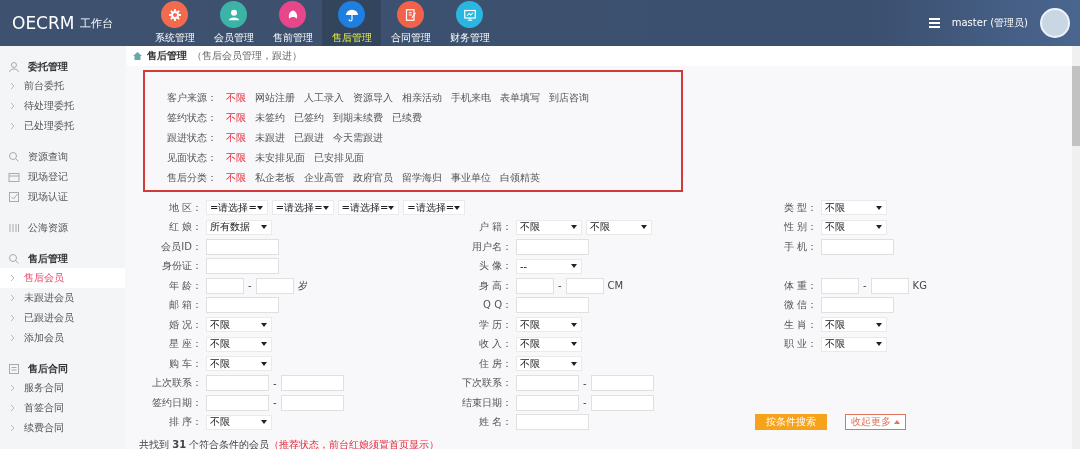  What do you see at coordinates (358, 138) in the screenshot?
I see `filter-option: 今天需跟进` at bounding box center [358, 138].